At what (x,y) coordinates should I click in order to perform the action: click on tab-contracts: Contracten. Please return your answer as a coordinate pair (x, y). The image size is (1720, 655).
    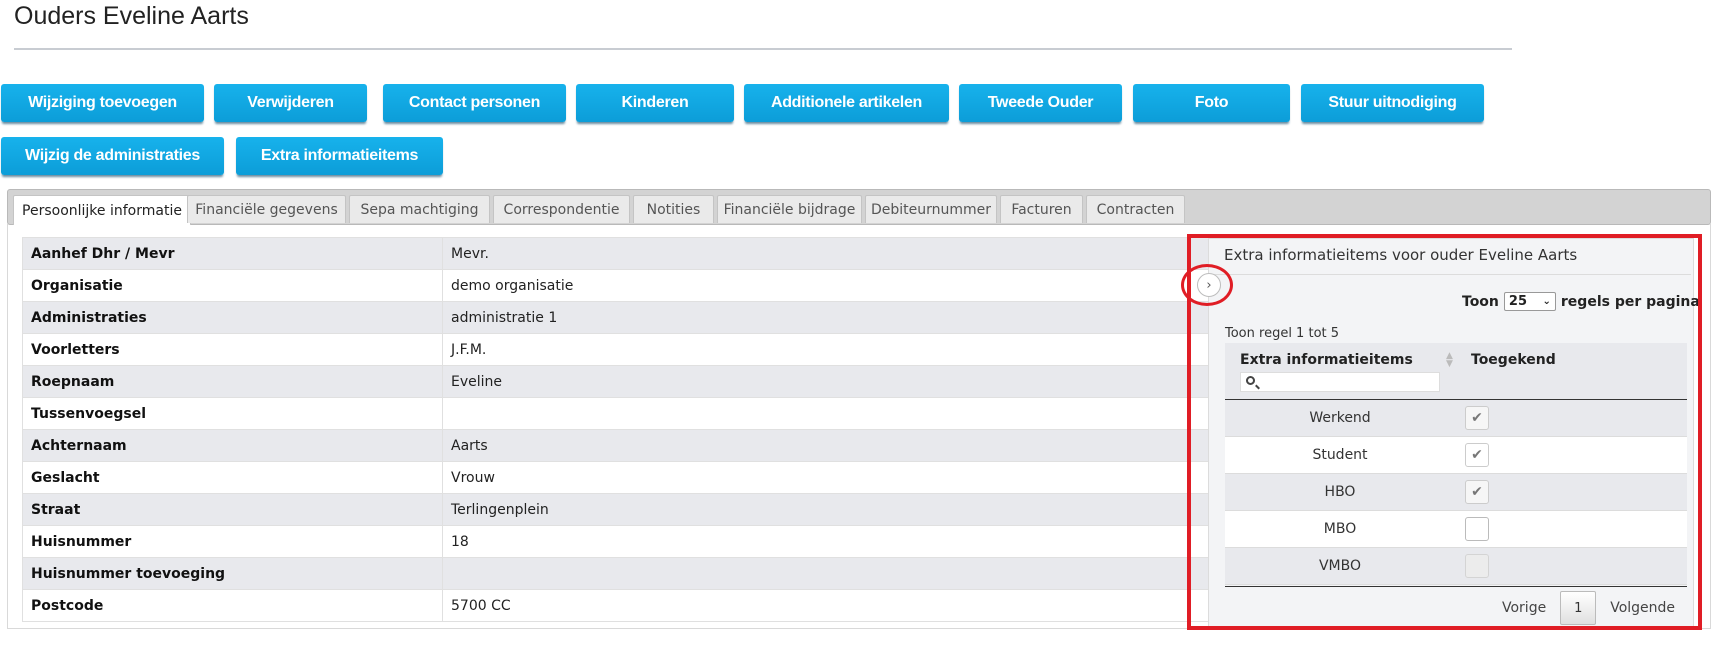
    Looking at the image, I should click on (1135, 209).